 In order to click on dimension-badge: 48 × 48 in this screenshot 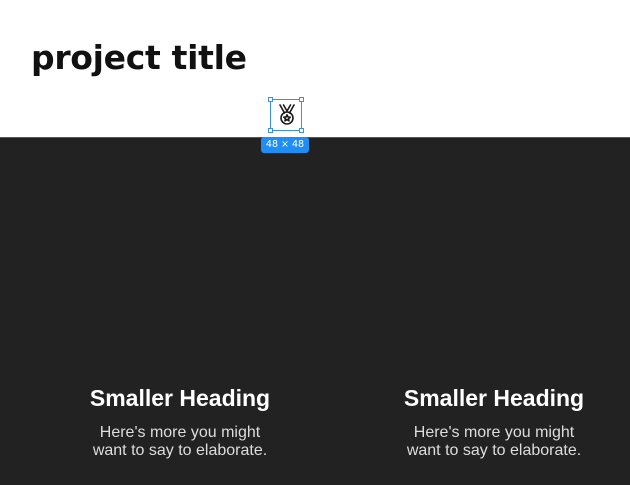, I will do `click(285, 145)`.